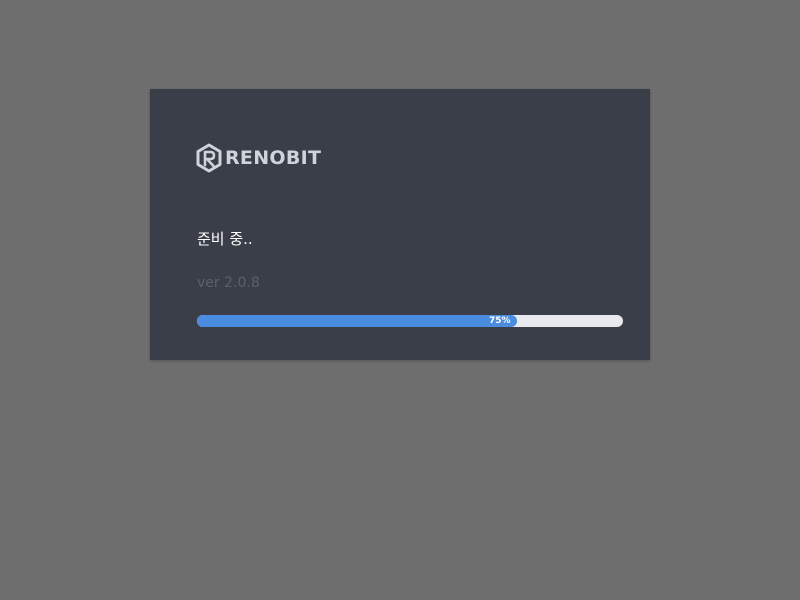 The image size is (800, 600). I want to click on loading-status-text: 준비 중.., so click(225, 239).